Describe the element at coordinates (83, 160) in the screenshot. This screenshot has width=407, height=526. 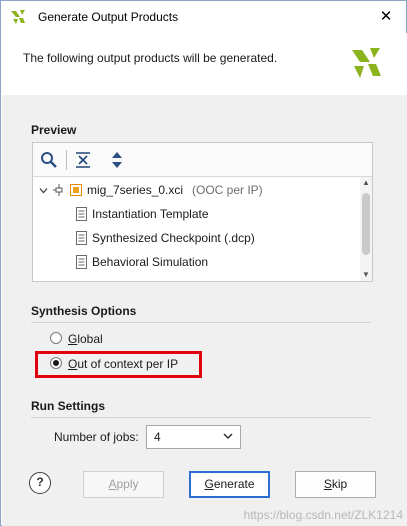
I see `collapse-all-icon` at that location.